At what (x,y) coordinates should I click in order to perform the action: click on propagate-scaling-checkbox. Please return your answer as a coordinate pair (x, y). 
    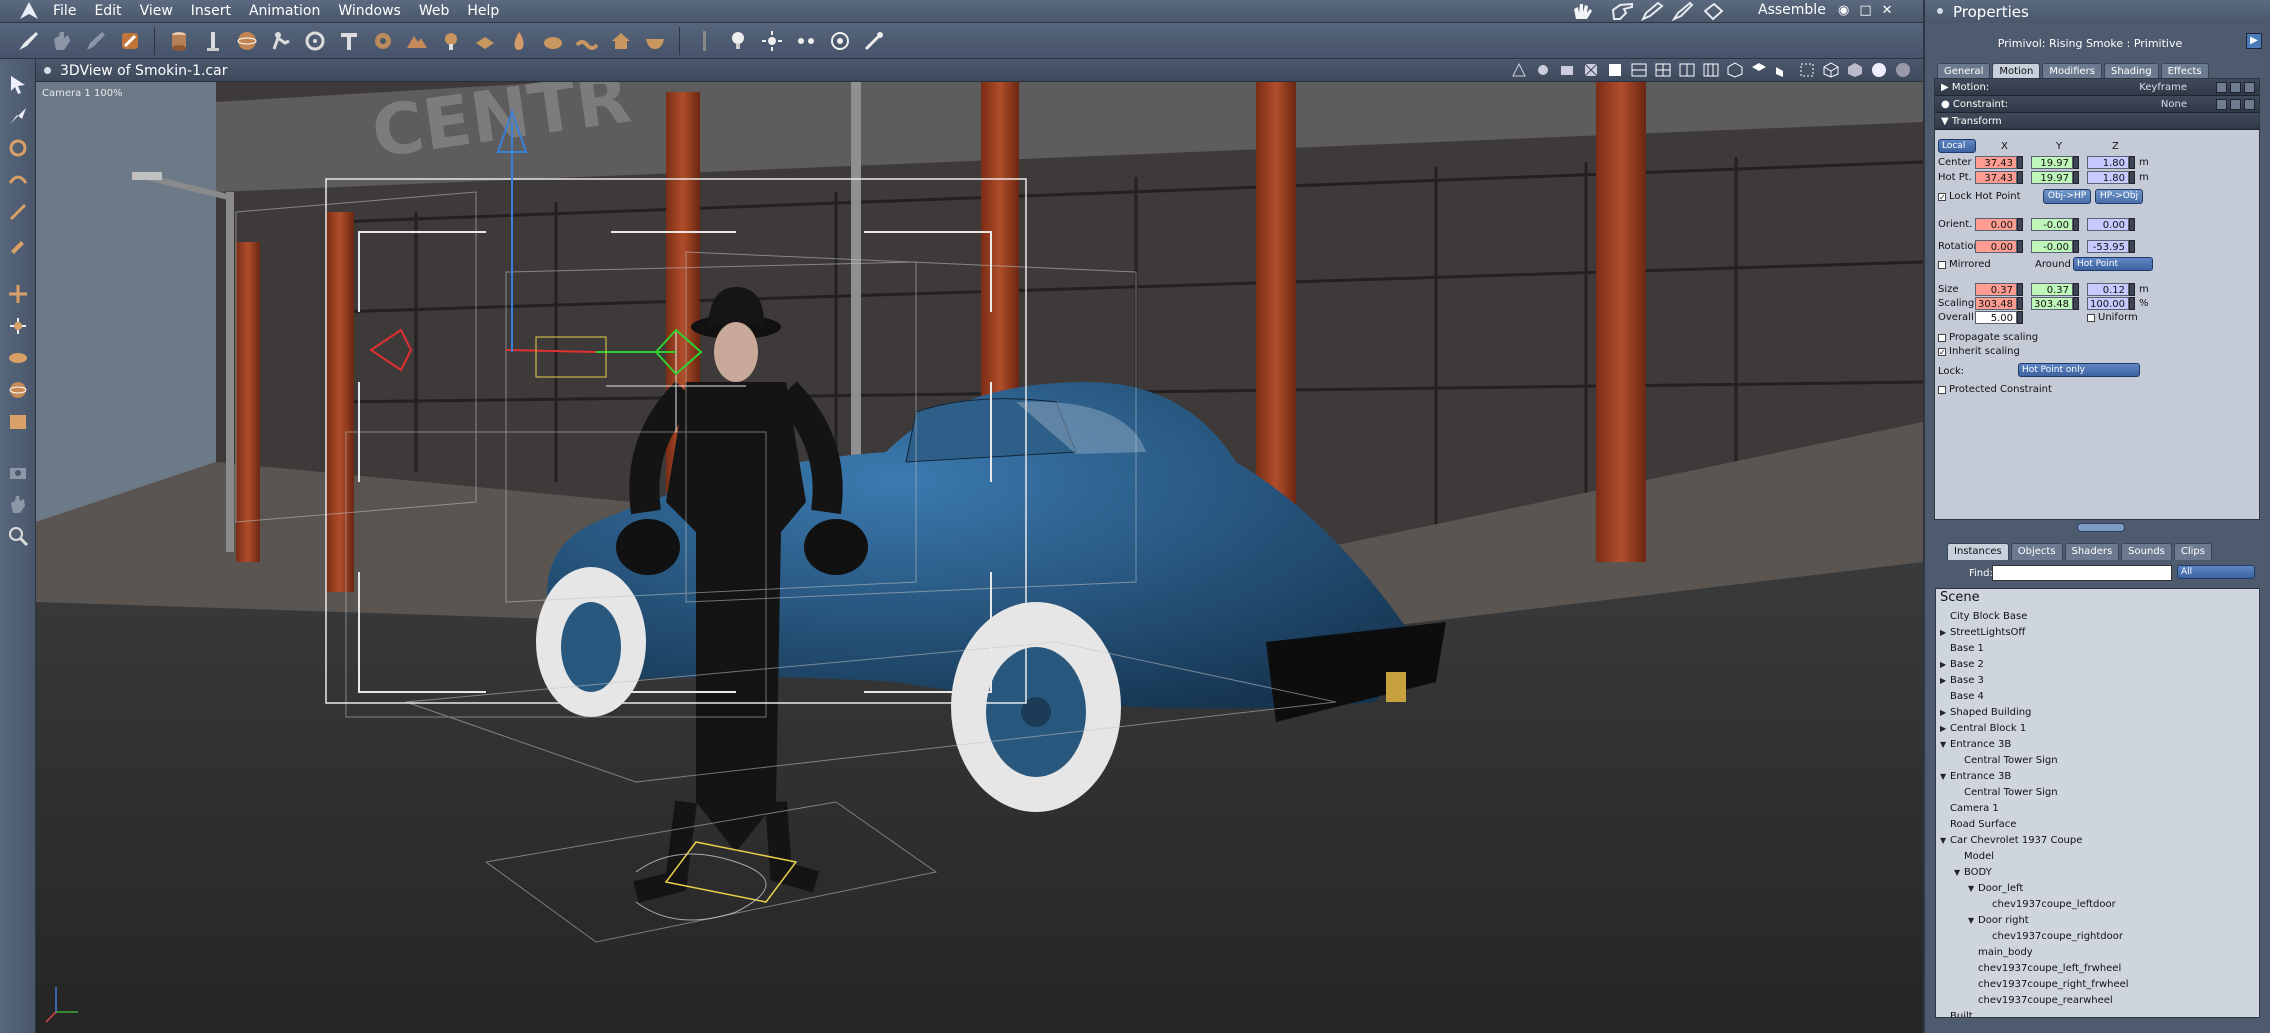
    Looking at the image, I should click on (1942, 338).